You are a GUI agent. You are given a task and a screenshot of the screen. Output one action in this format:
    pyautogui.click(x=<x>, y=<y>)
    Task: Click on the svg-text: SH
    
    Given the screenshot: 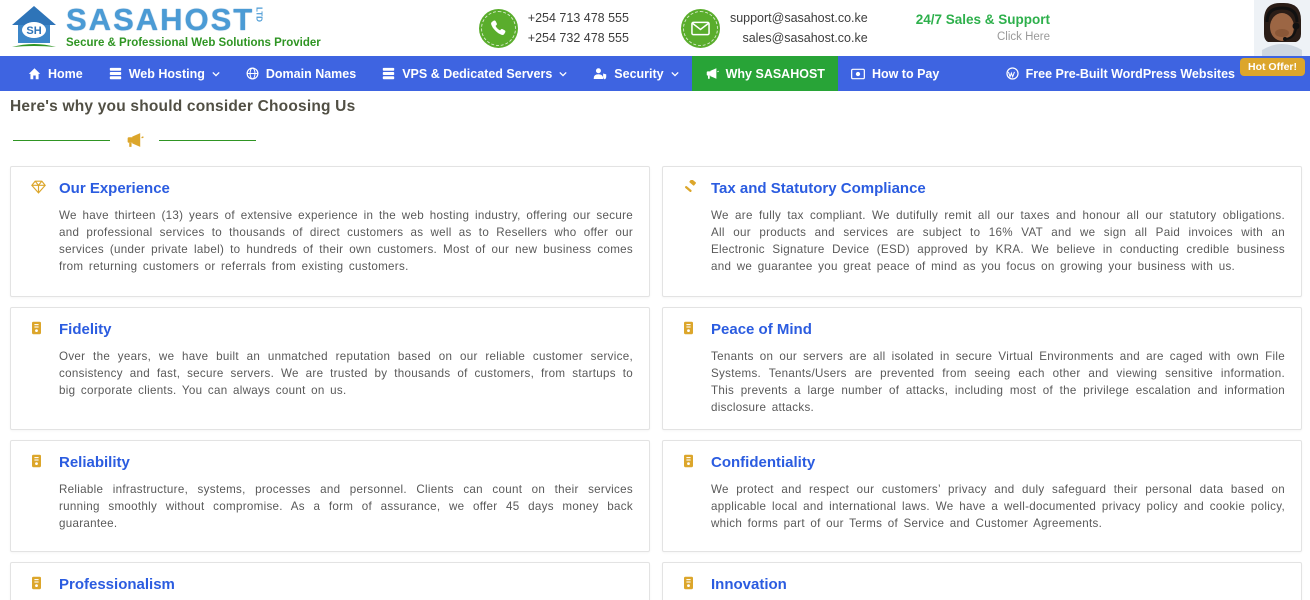 What is the action you would take?
    pyautogui.click(x=33, y=31)
    